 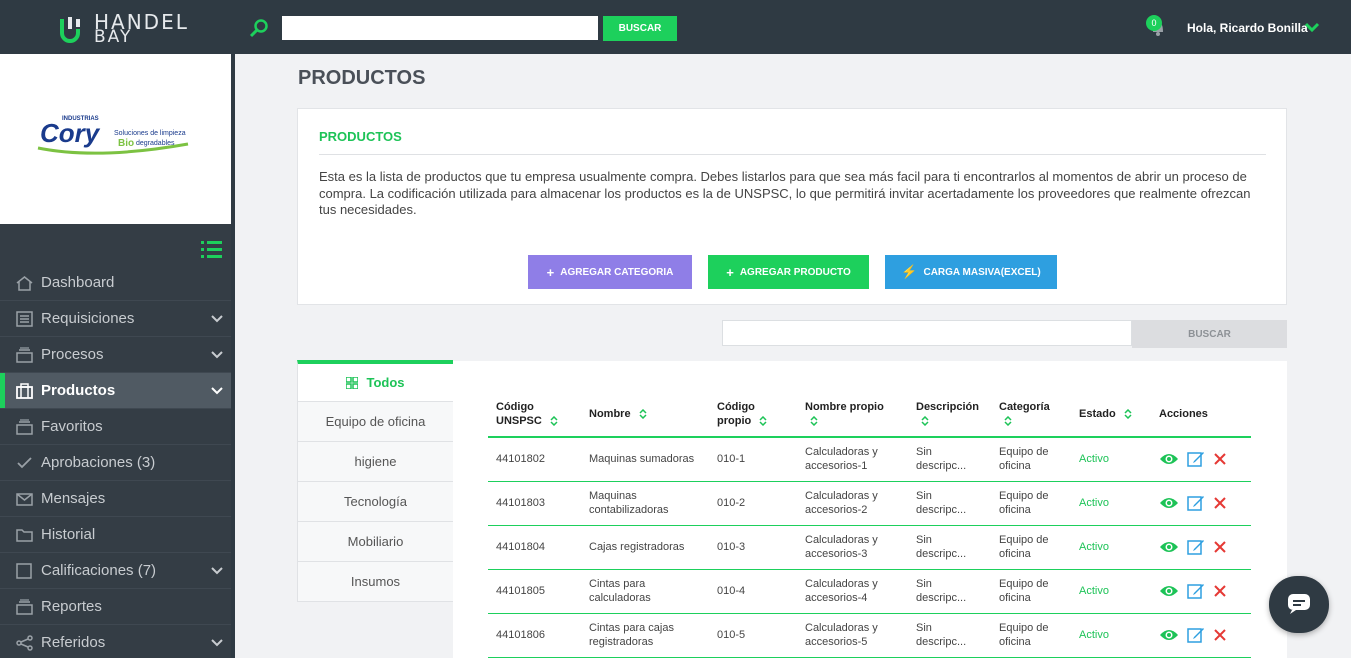 I want to click on column-header-label: Código propio, so click(x=736, y=413).